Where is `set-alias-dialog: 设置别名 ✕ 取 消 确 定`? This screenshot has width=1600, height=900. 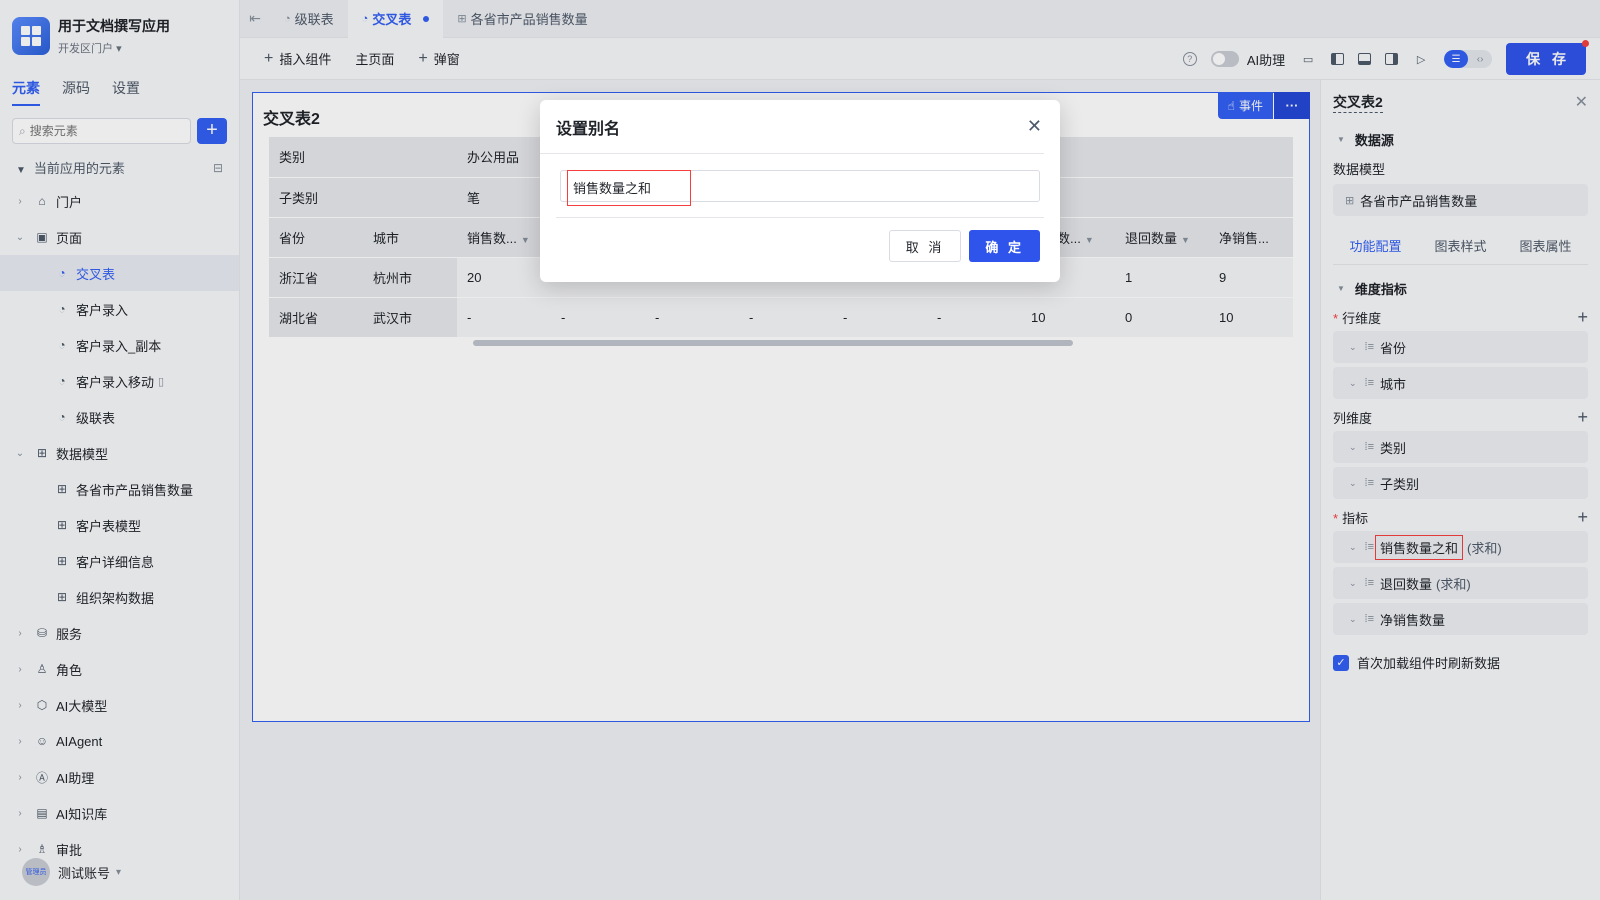
set-alias-dialog: 设置别名 ✕ 取 消 确 定 is located at coordinates (800, 191).